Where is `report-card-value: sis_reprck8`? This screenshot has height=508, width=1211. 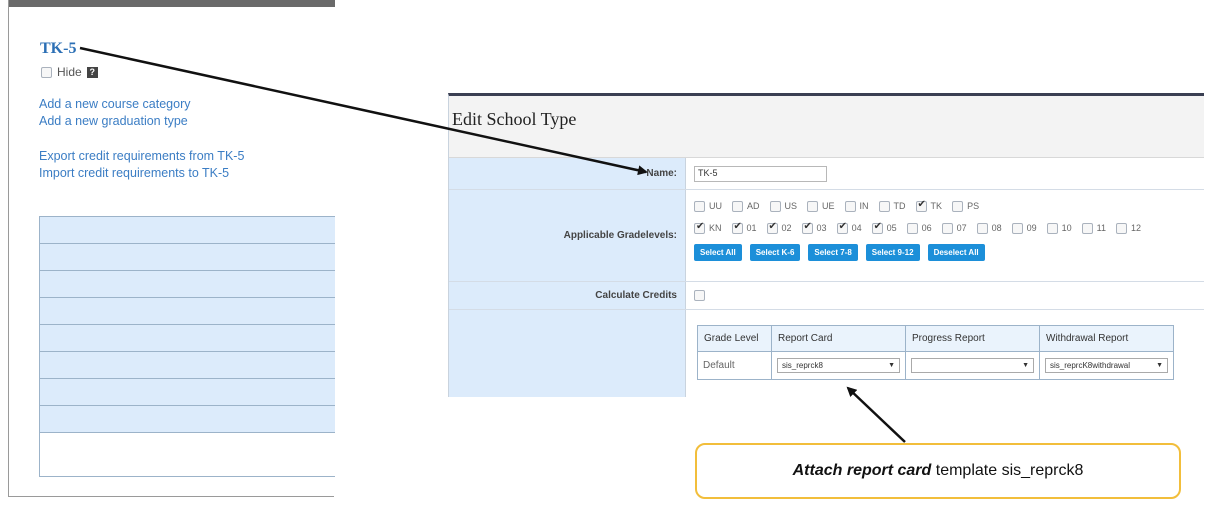 report-card-value: sis_reprck8 is located at coordinates (802, 365).